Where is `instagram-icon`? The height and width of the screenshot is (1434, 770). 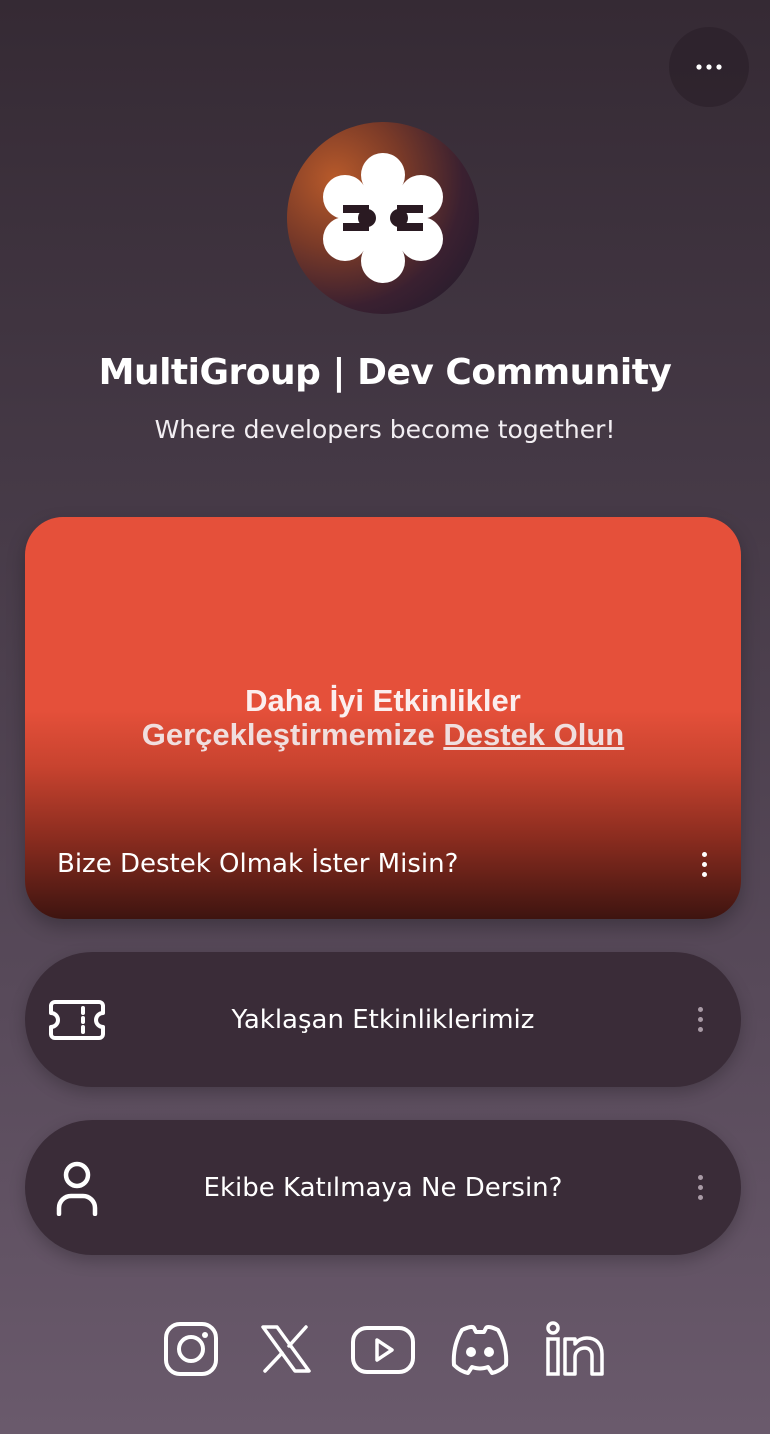
instagram-icon is located at coordinates (191, 1349).